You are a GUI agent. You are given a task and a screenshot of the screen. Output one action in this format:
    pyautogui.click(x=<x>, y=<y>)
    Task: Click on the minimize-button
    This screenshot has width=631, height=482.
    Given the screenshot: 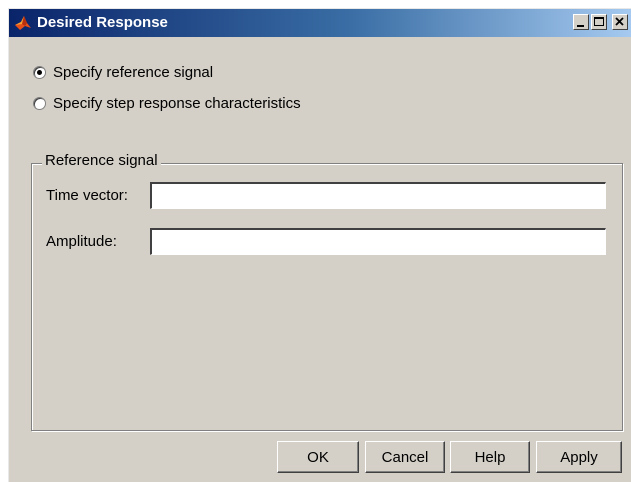 What is the action you would take?
    pyautogui.click(x=581, y=22)
    